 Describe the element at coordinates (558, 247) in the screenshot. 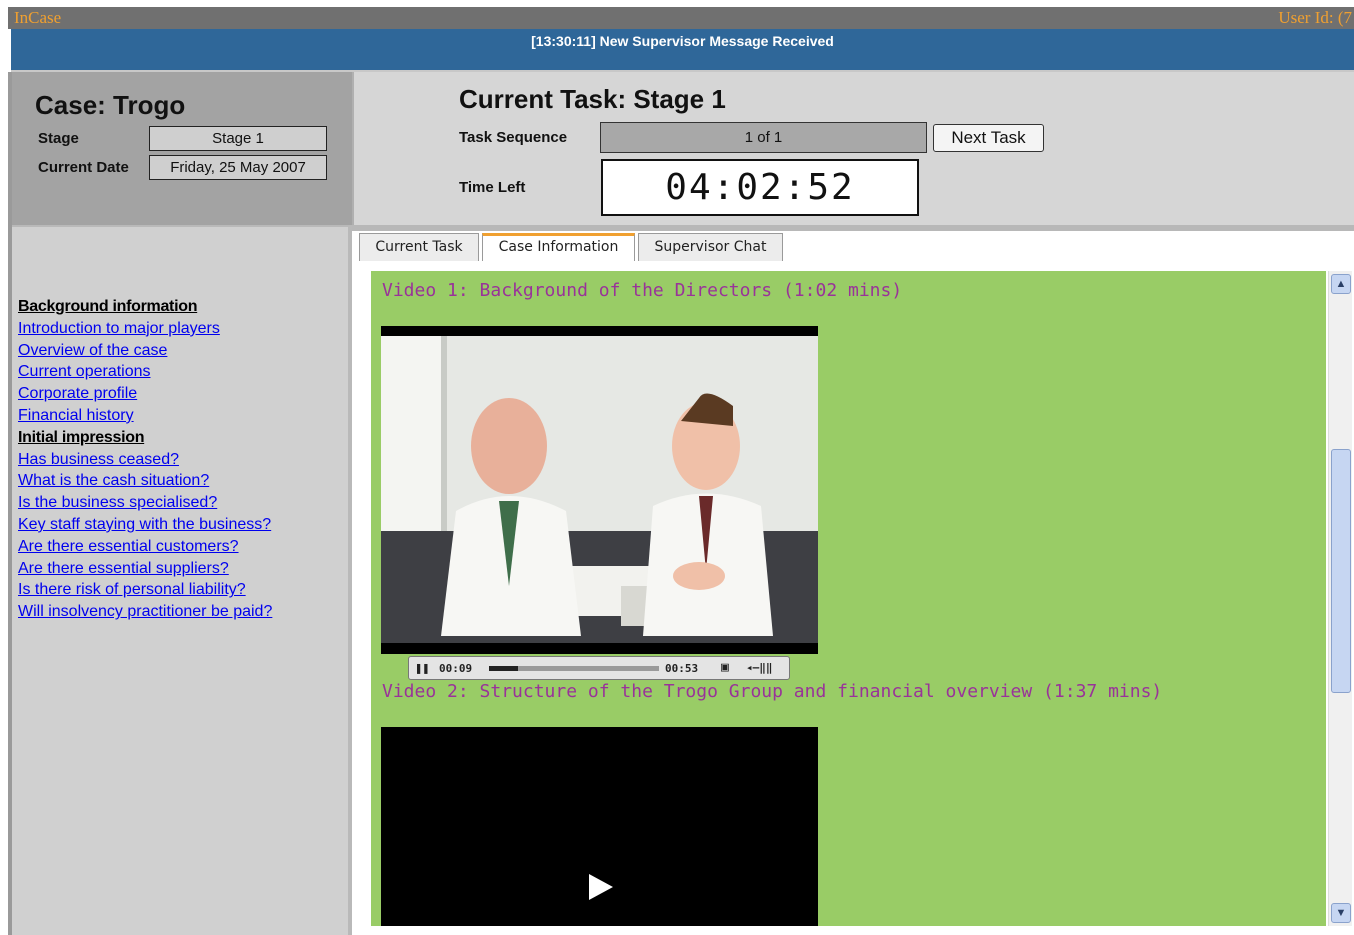

I see `tab-case-information: Case Information` at that location.